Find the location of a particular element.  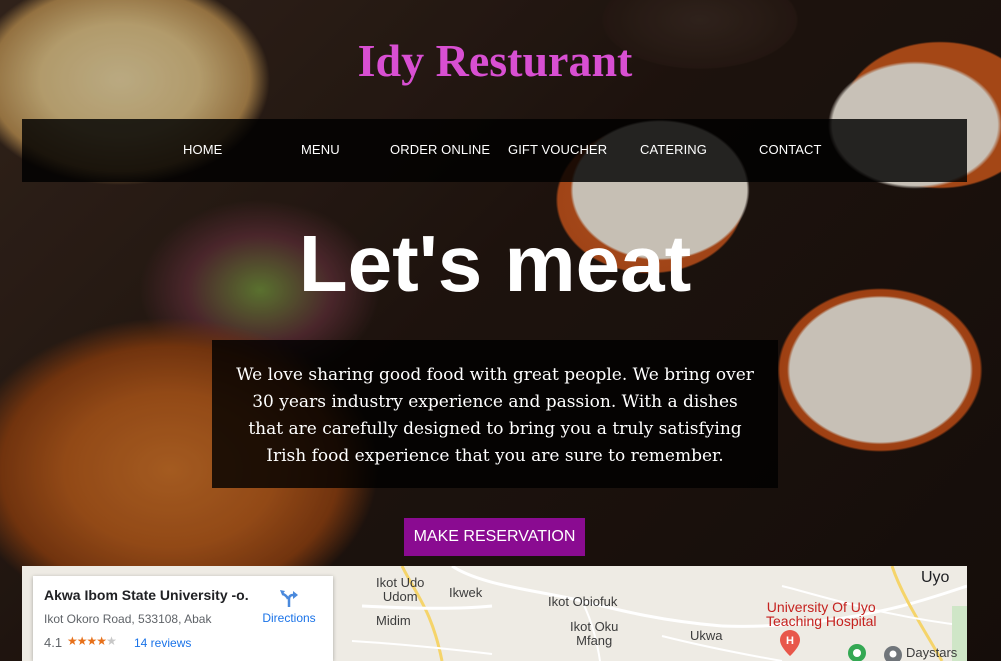

svg-text: H is located at coordinates (790, 641).